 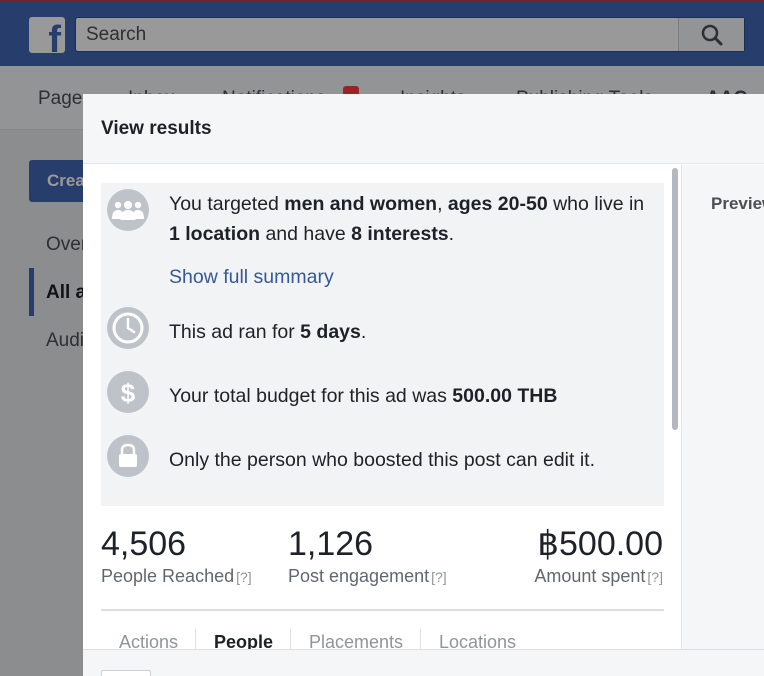 What do you see at coordinates (128, 328) in the screenshot?
I see `clock-icon` at bounding box center [128, 328].